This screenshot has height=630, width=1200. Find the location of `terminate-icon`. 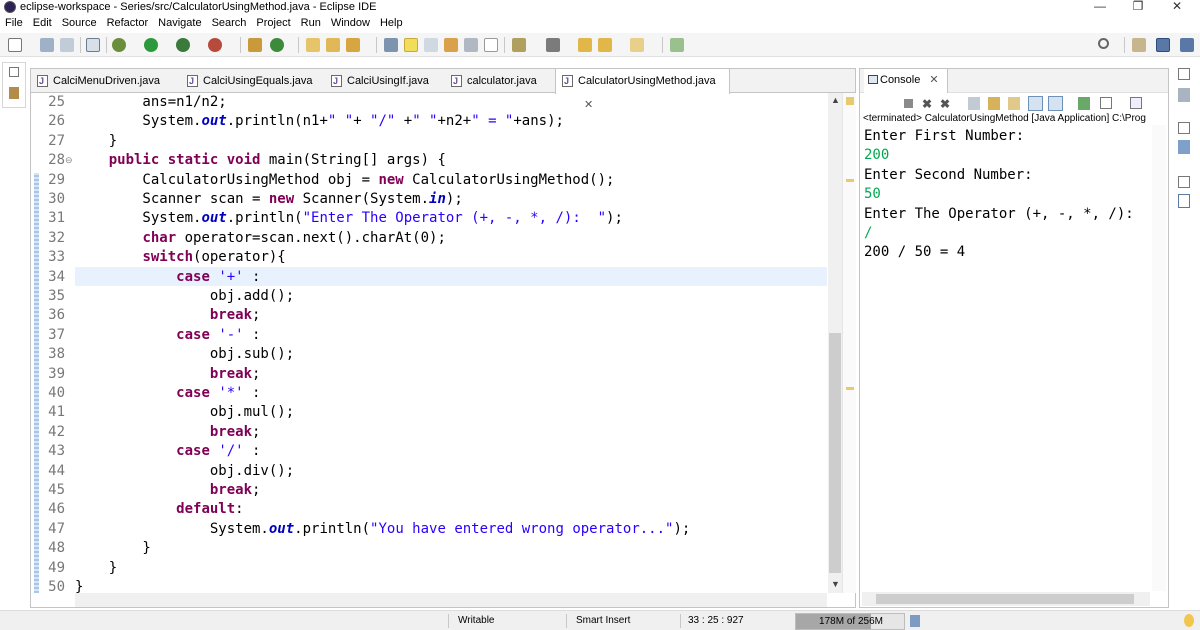

terminate-icon is located at coordinates (908, 103).